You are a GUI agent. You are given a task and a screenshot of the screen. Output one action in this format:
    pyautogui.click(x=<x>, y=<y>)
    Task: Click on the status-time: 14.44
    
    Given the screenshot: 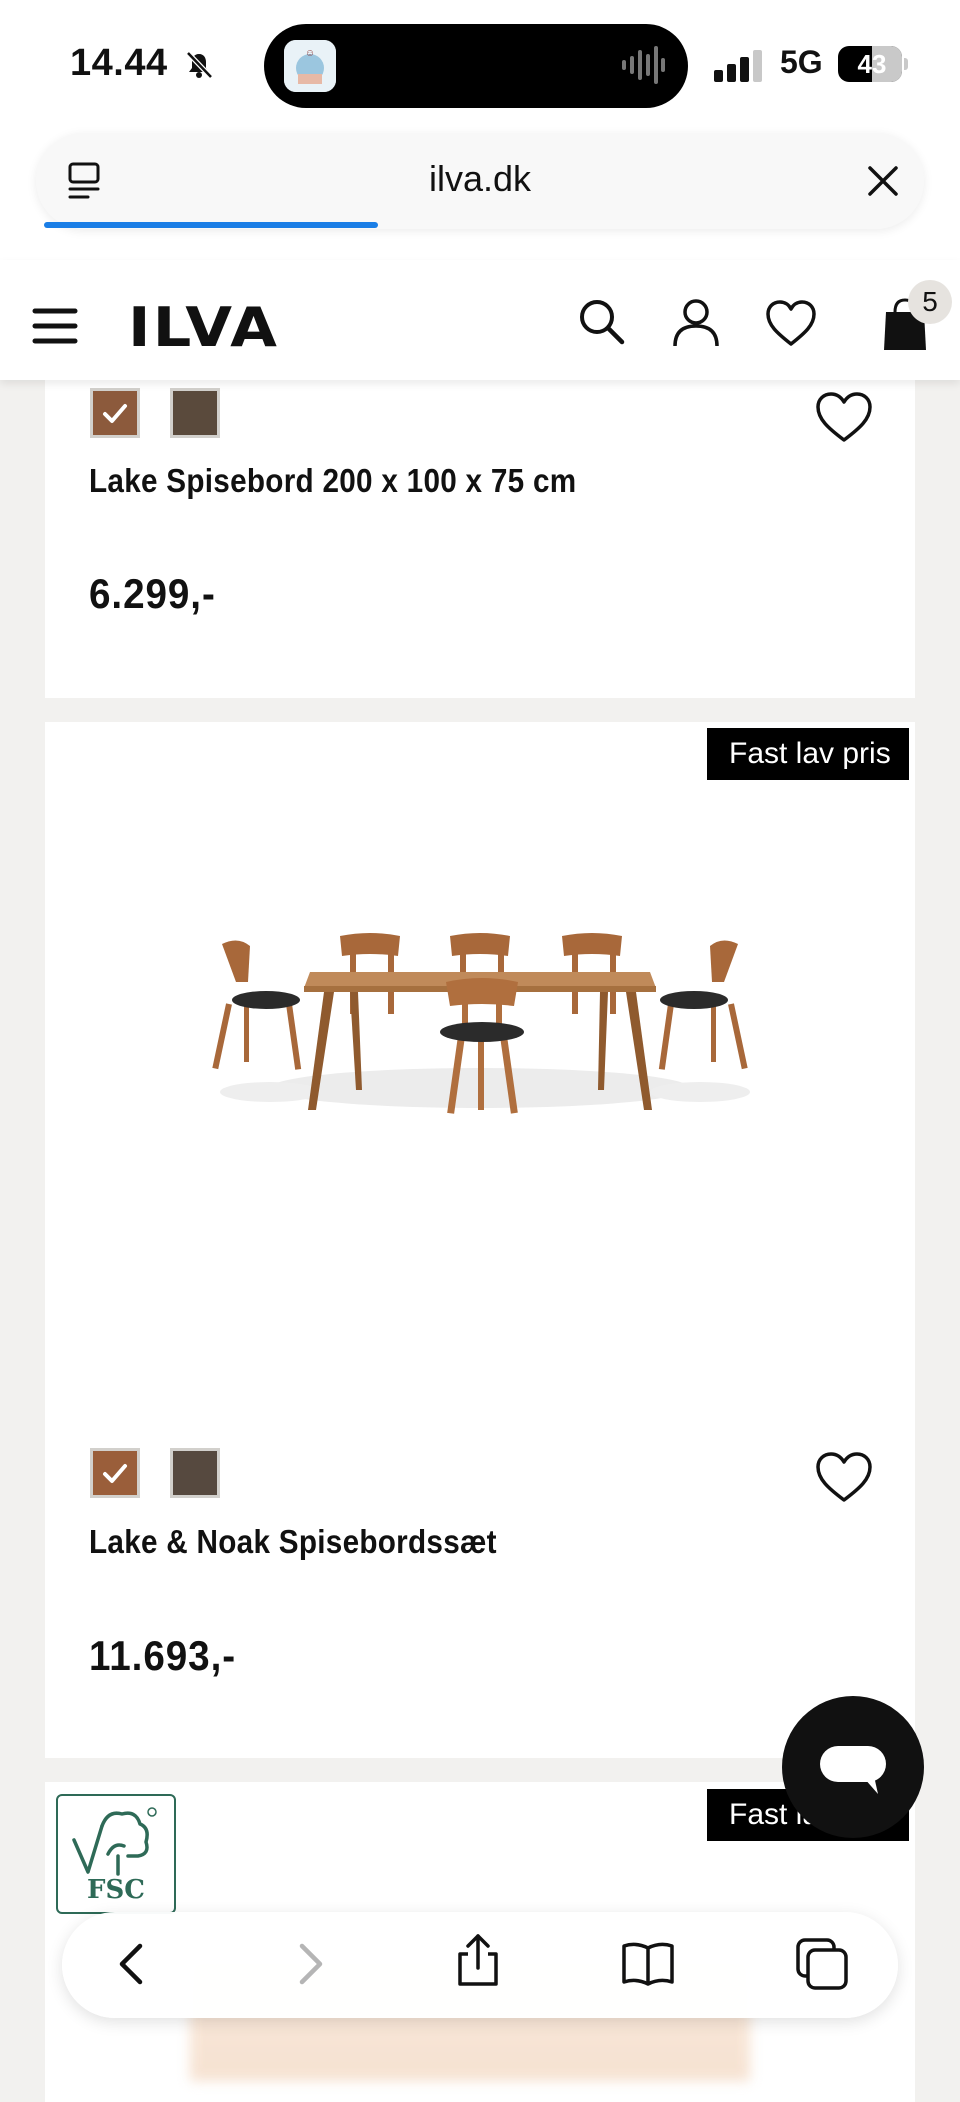 What is the action you would take?
    pyautogui.click(x=119, y=63)
    